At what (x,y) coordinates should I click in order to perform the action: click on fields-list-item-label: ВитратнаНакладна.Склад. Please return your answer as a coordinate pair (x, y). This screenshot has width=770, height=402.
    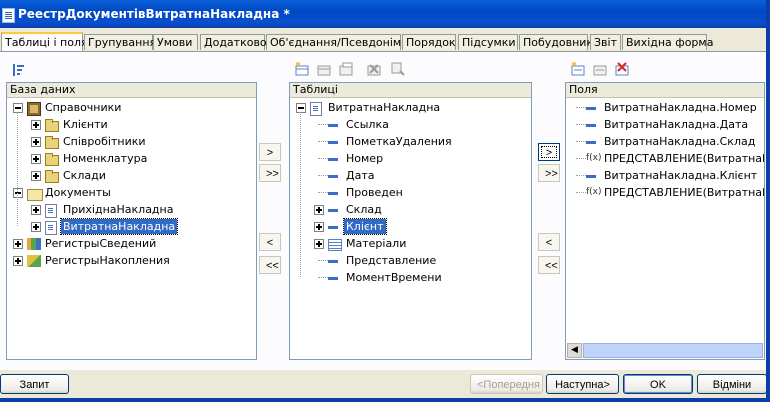
    Looking at the image, I should click on (680, 141).